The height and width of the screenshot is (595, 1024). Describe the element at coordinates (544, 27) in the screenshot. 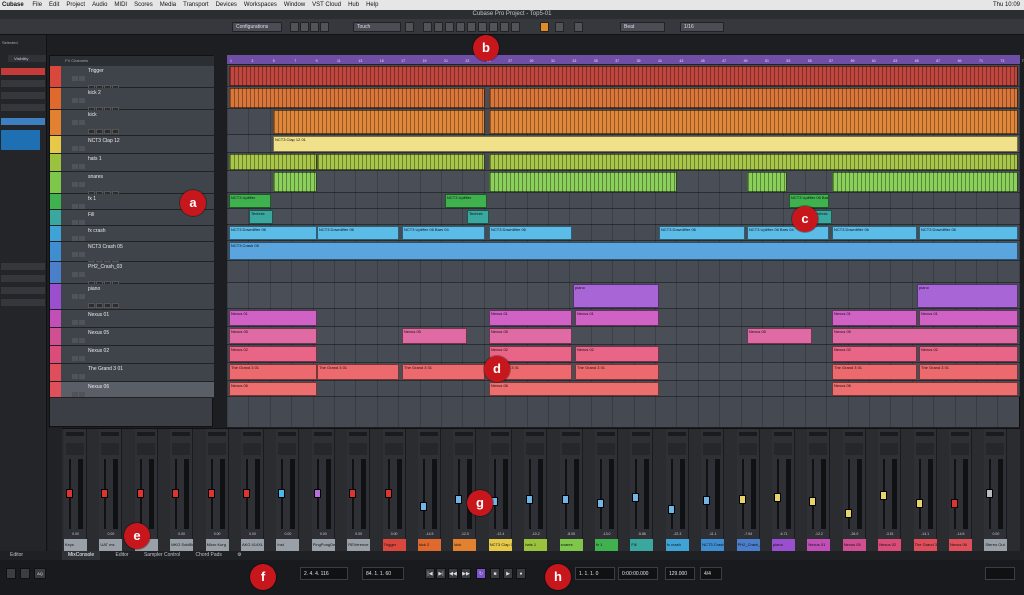

I see `color-tool-icon` at that location.